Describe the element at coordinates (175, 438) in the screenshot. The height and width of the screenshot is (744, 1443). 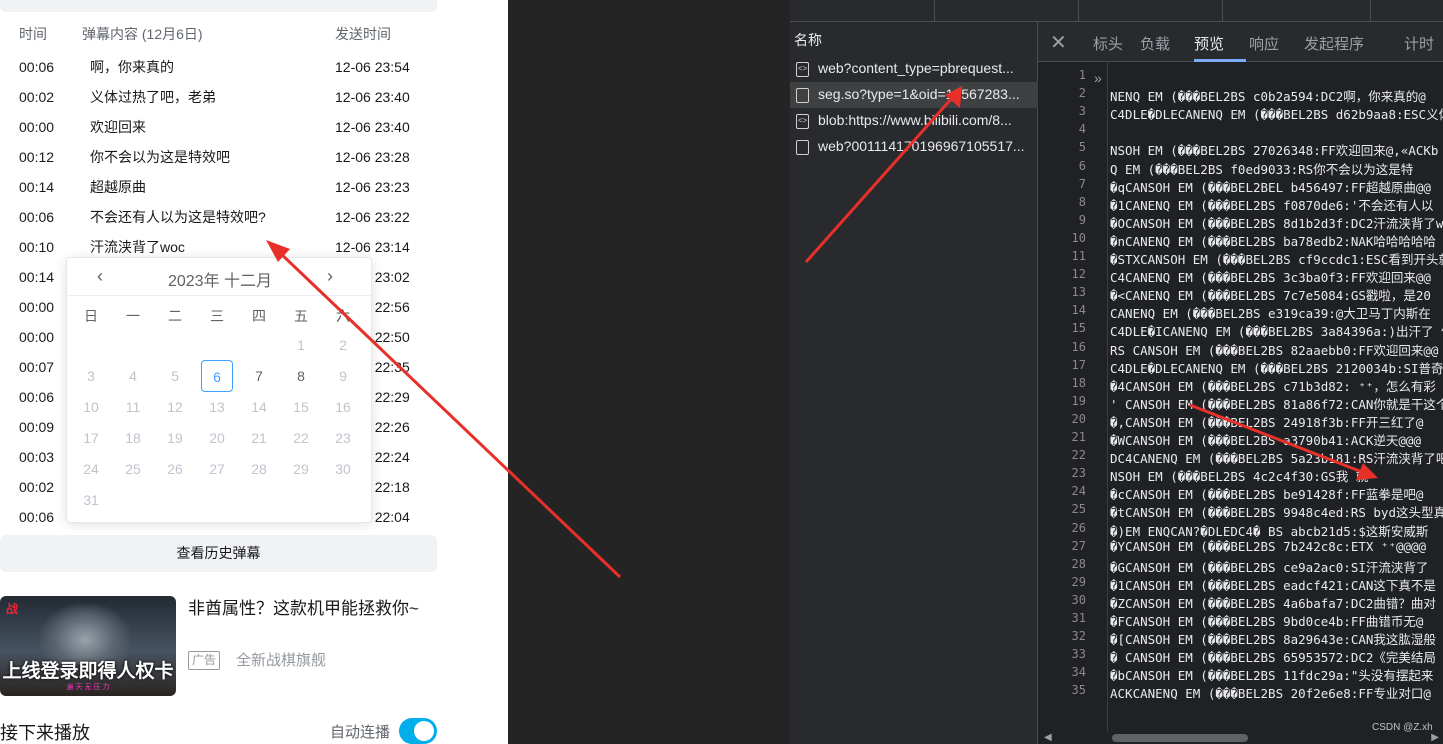
I see `calendar-day: 19` at that location.